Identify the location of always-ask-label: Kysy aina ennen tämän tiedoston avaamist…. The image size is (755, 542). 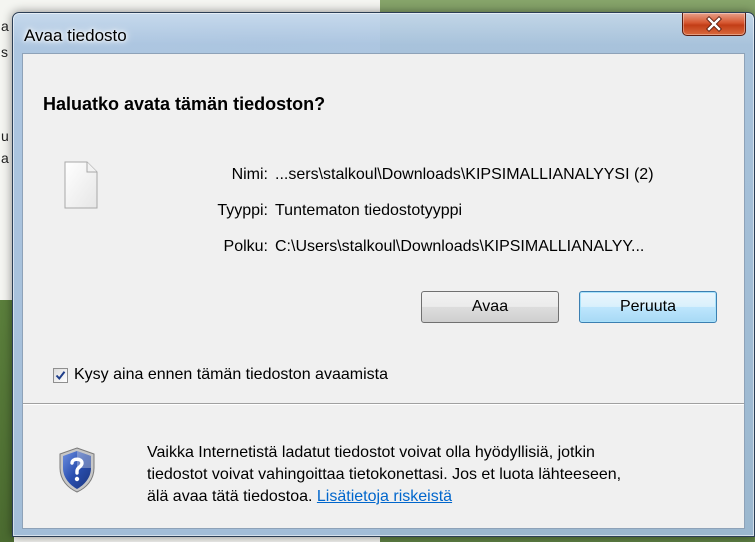
(231, 375).